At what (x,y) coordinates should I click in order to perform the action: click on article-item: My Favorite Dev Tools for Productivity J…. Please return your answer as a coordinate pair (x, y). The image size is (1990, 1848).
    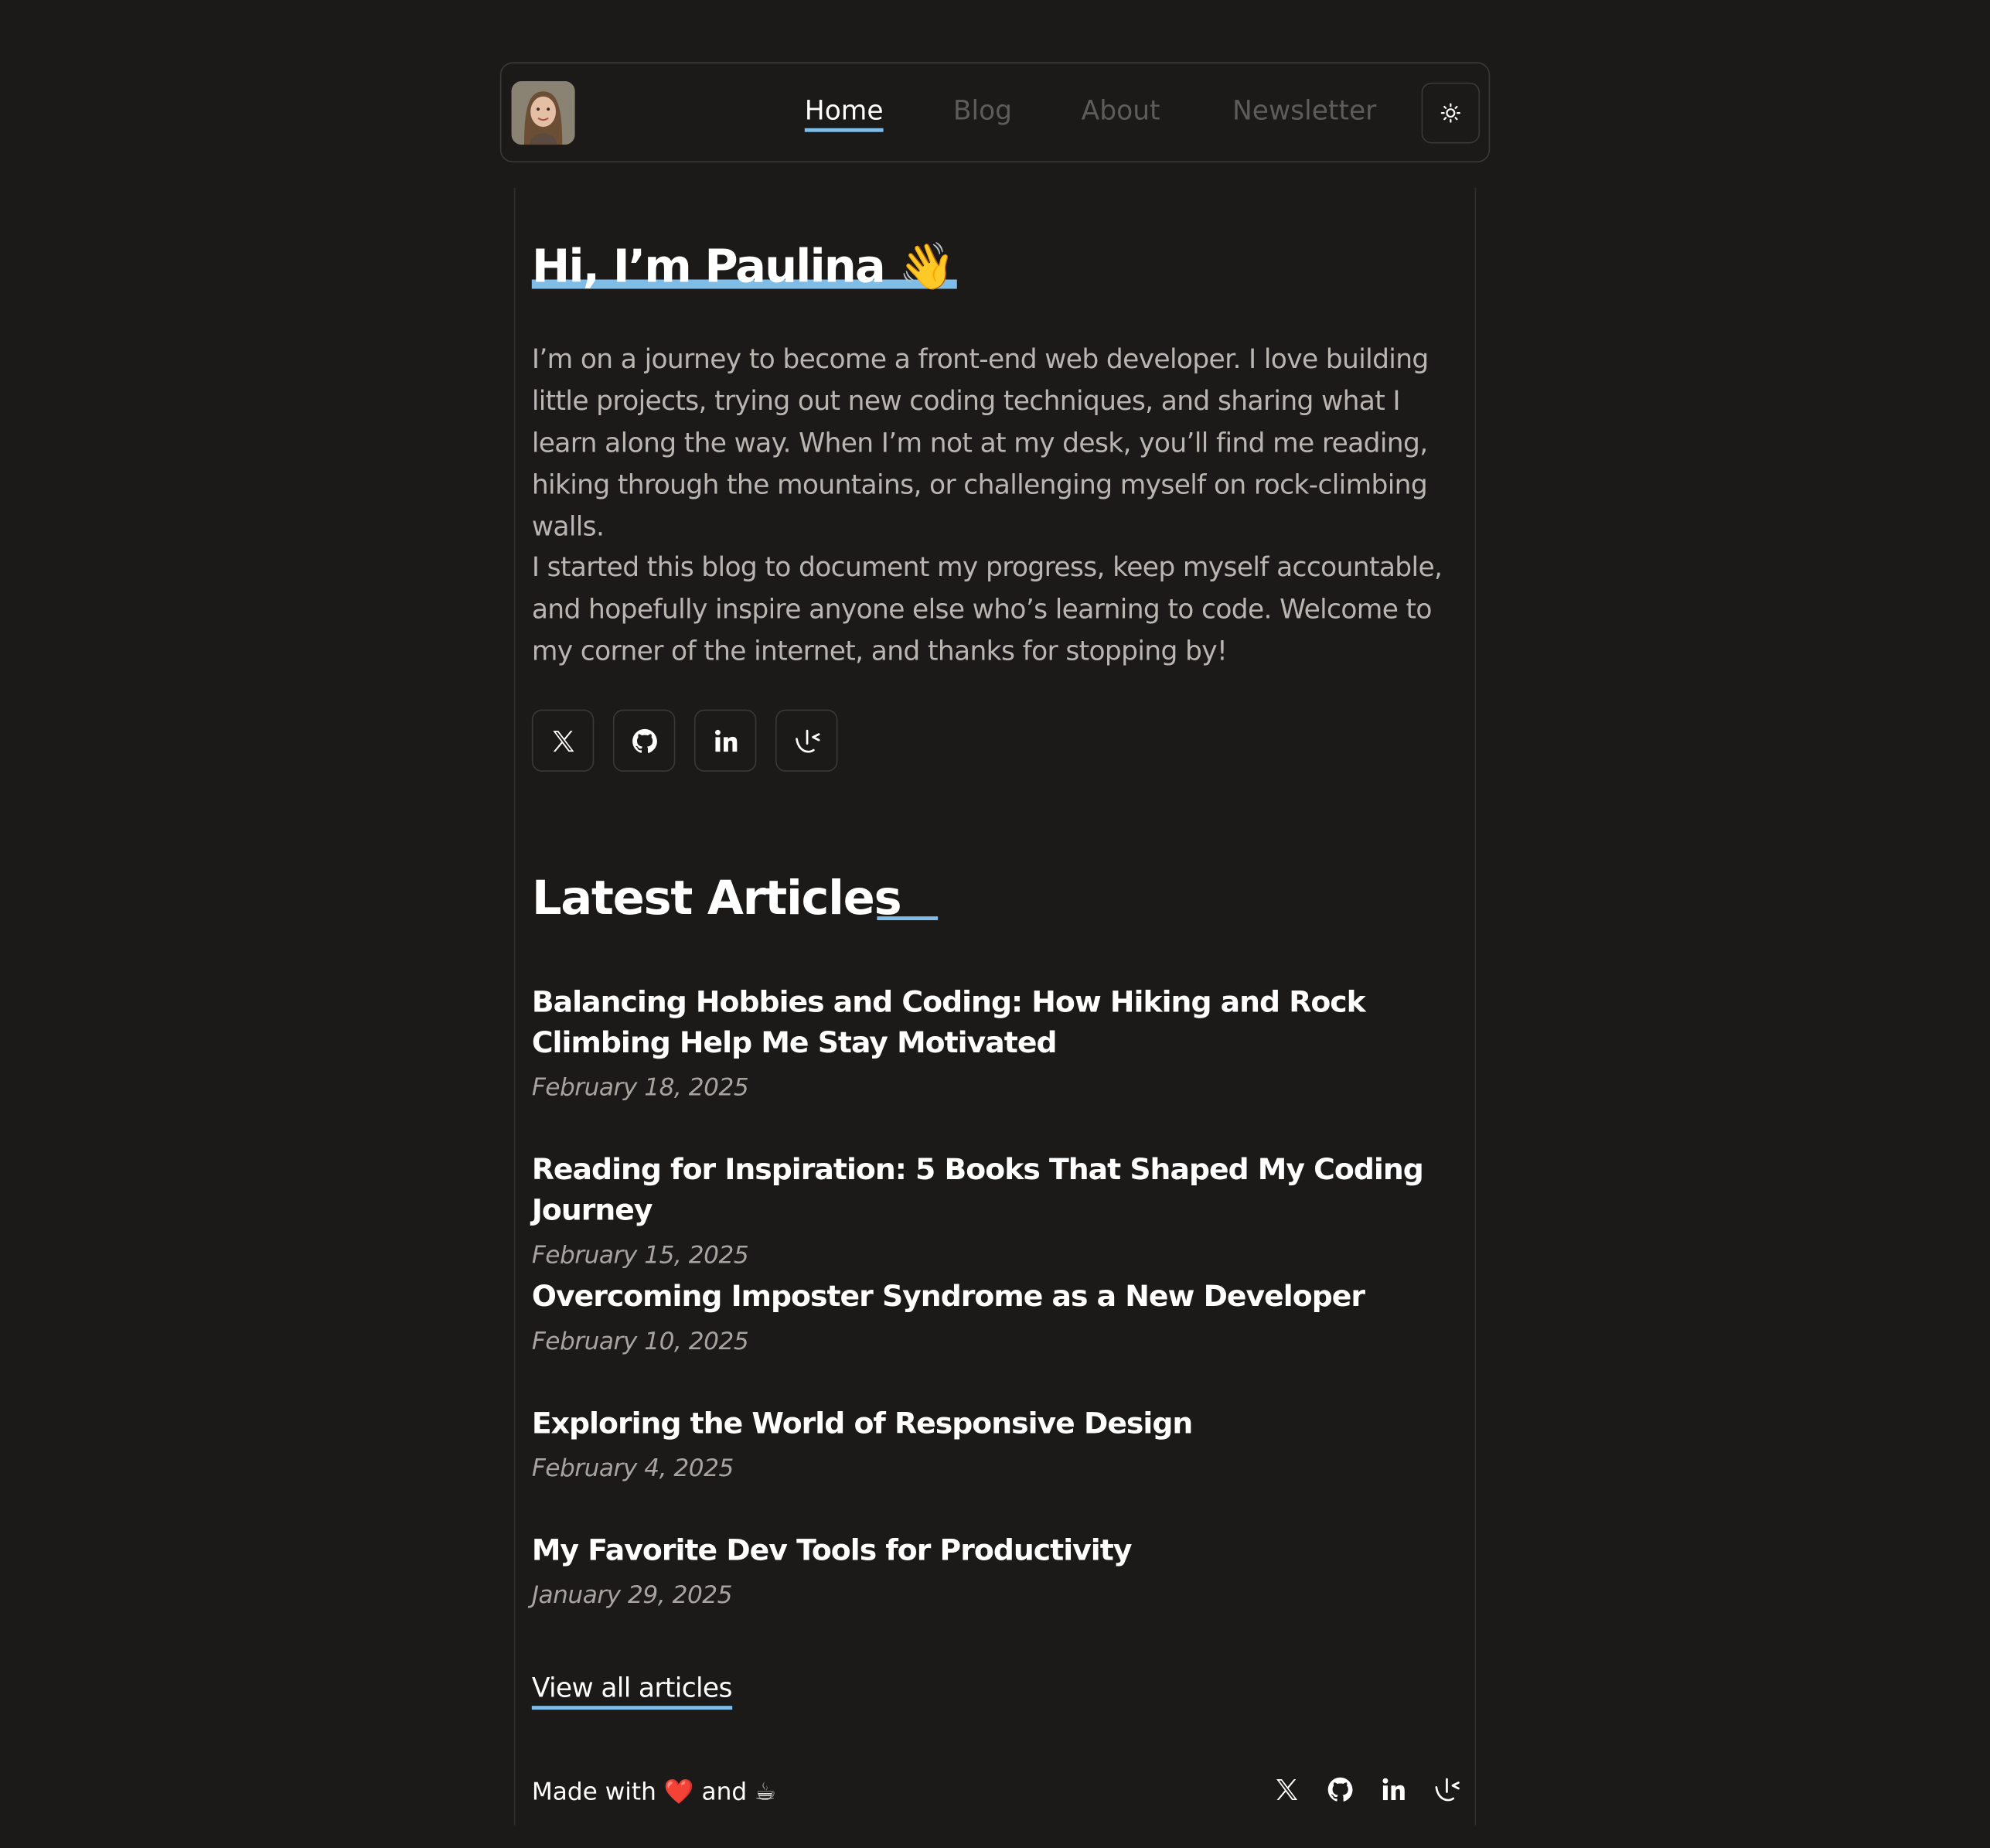
    Looking at the image, I should click on (1001, 1570).